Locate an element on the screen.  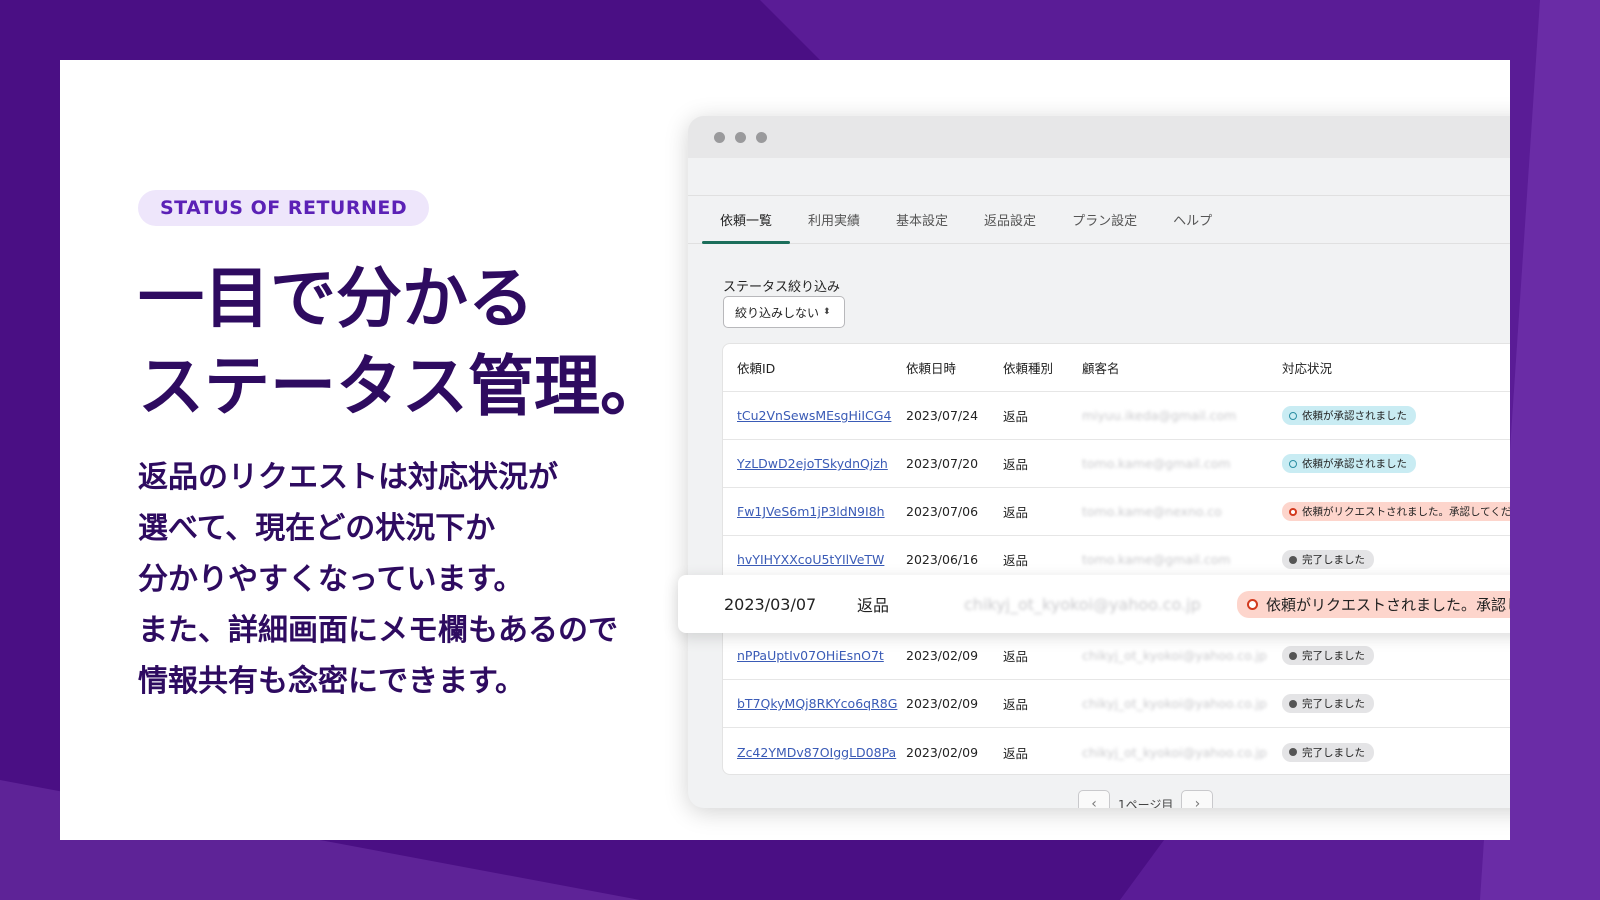
status-filter-select: 絞り込みしない ⬍ is located at coordinates (784, 312).